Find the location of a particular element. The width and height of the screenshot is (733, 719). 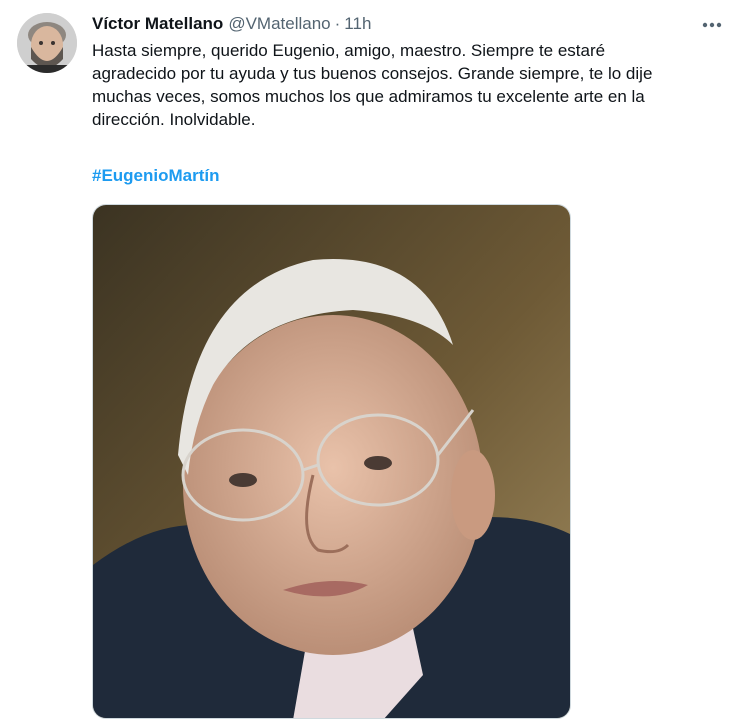

more-options-button is located at coordinates (712, 25).